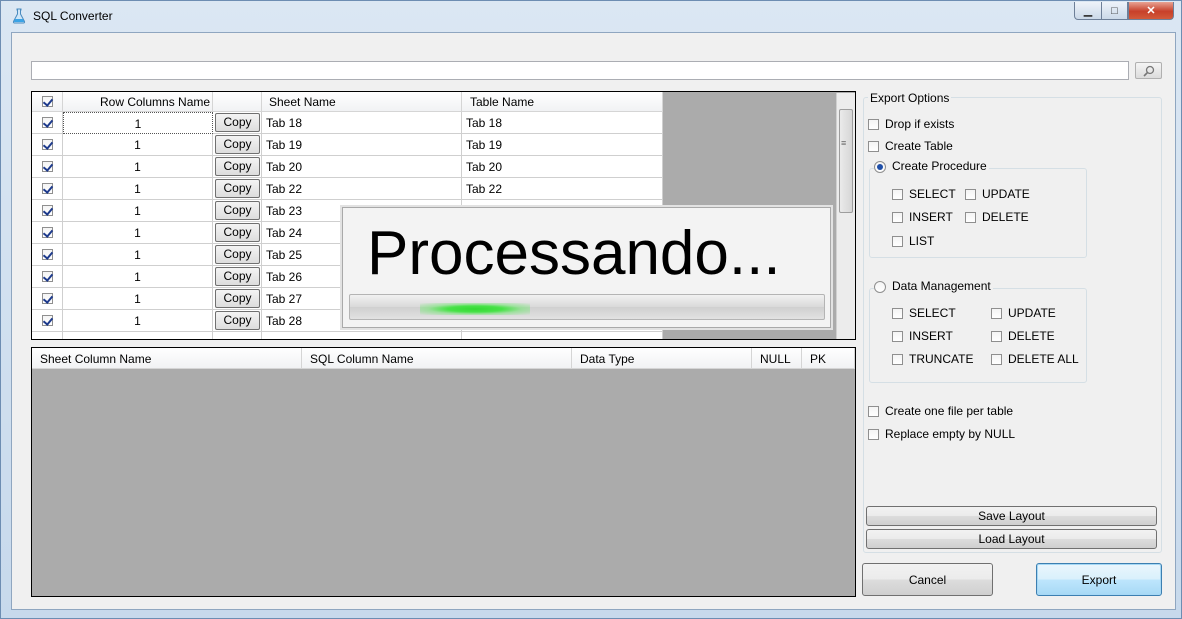 This screenshot has width=1182, height=619. I want to click on proc-insert-option: INSERT, so click(922, 217).